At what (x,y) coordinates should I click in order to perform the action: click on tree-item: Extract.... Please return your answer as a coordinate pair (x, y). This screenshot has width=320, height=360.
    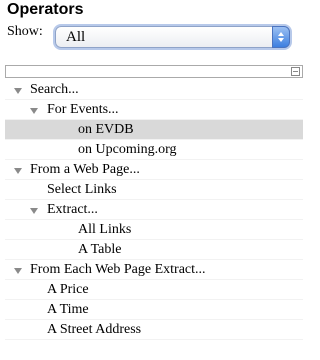
    Looking at the image, I should click on (154, 210).